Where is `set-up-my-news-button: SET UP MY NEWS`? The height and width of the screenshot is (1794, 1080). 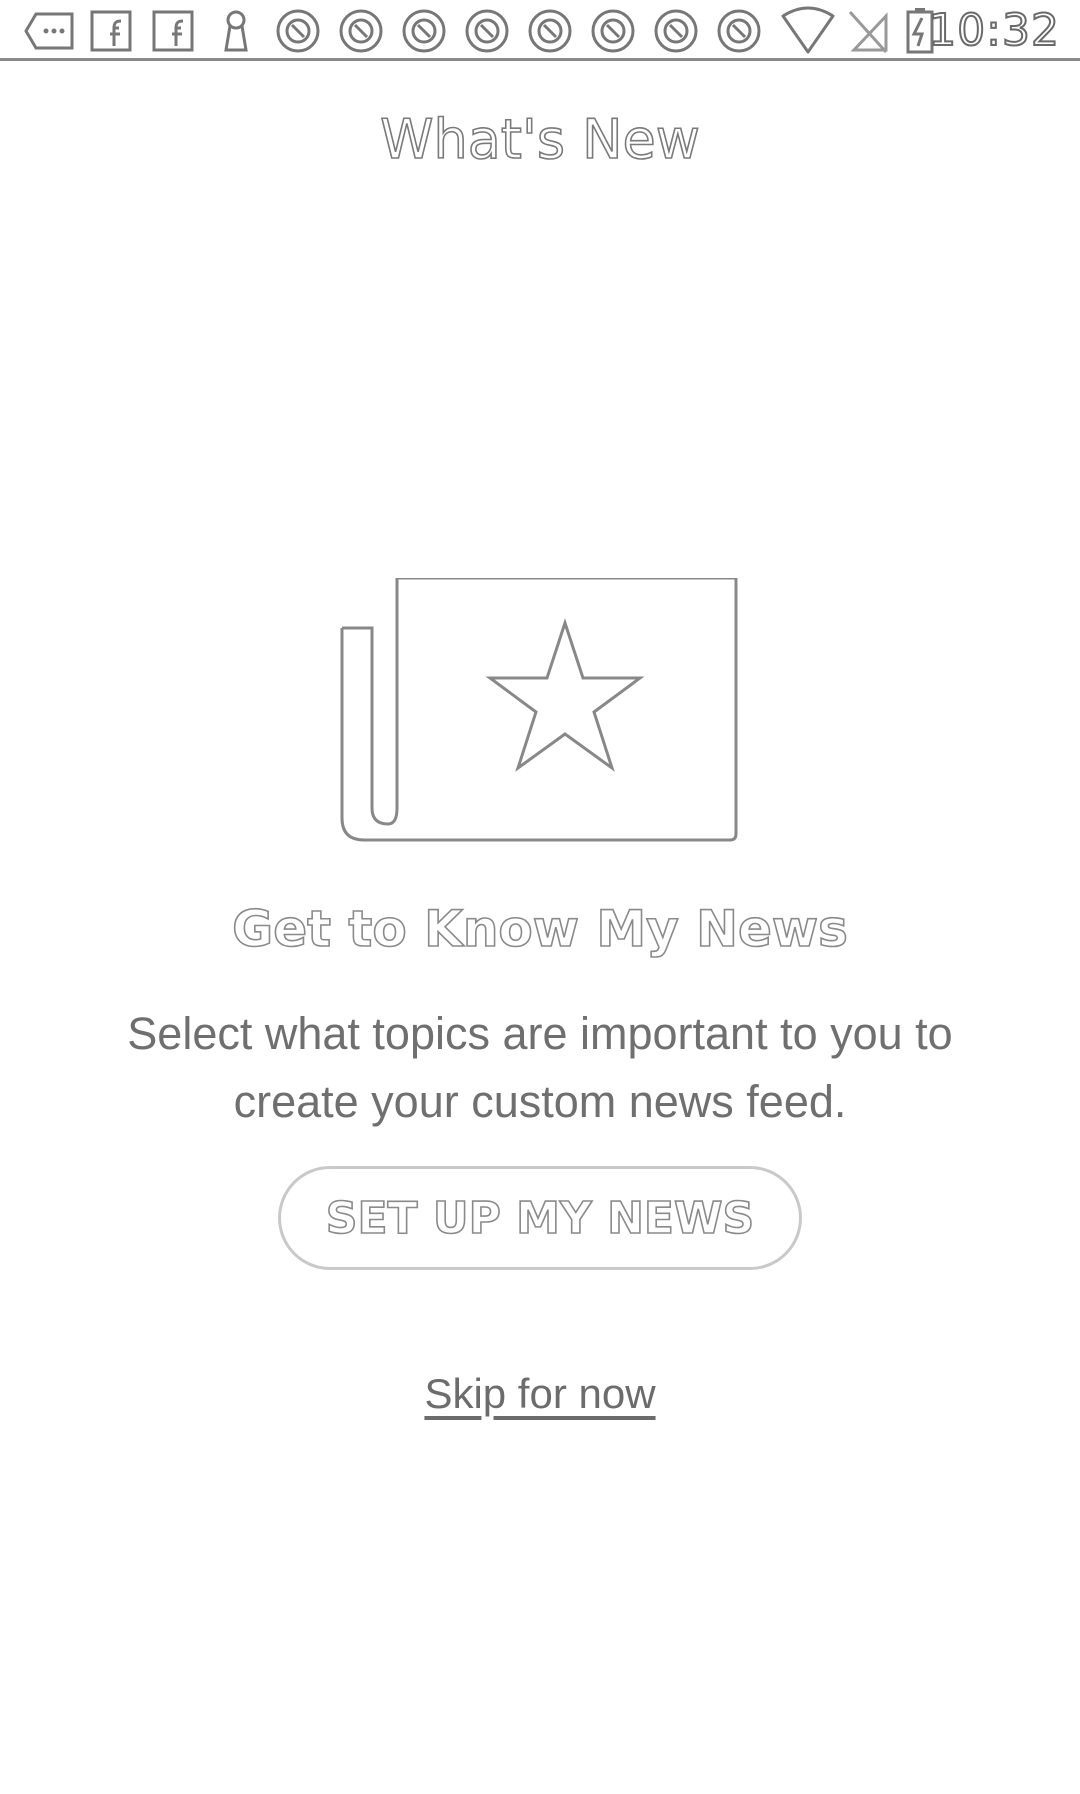 set-up-my-news-button: SET UP MY NEWS is located at coordinates (540, 1218).